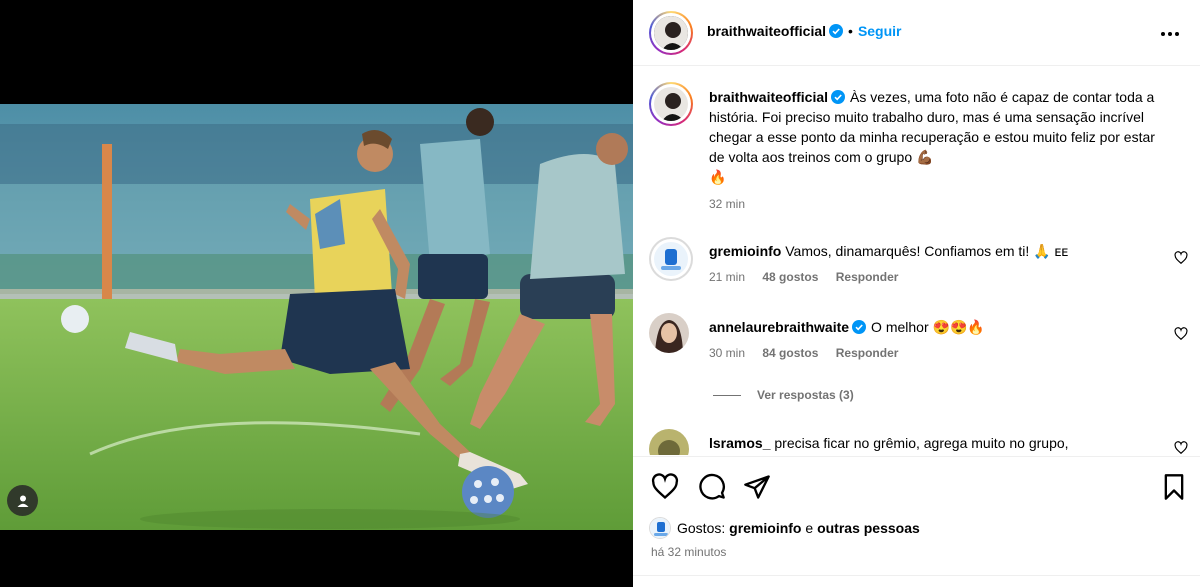 This screenshot has height=587, width=1200. I want to click on comment-username: gremioinfo, so click(745, 251).